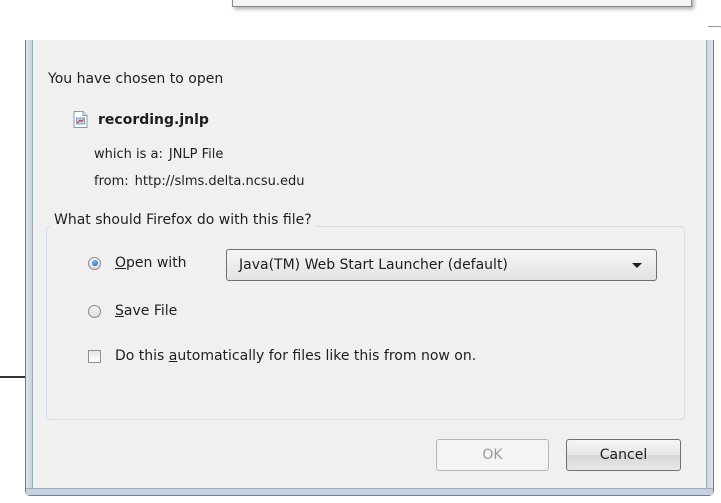  What do you see at coordinates (492, 455) in the screenshot?
I see `ok-button: OK` at bounding box center [492, 455].